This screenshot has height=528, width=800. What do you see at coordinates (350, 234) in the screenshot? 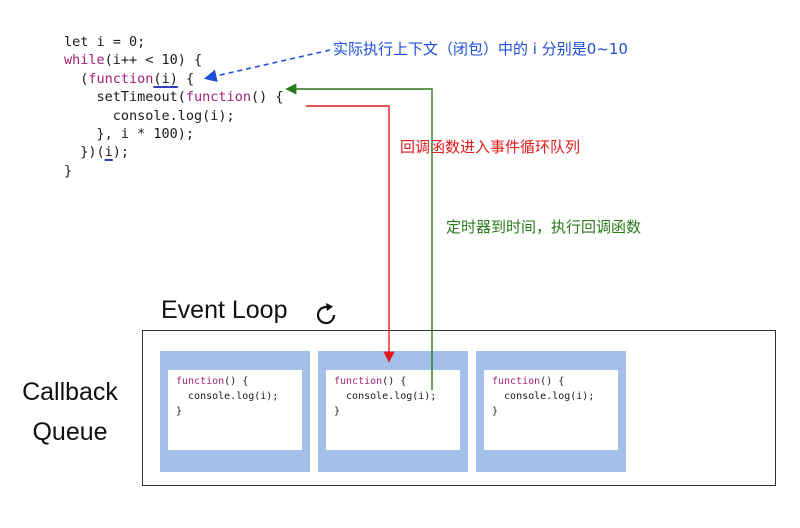
I see `red-arrow` at bounding box center [350, 234].